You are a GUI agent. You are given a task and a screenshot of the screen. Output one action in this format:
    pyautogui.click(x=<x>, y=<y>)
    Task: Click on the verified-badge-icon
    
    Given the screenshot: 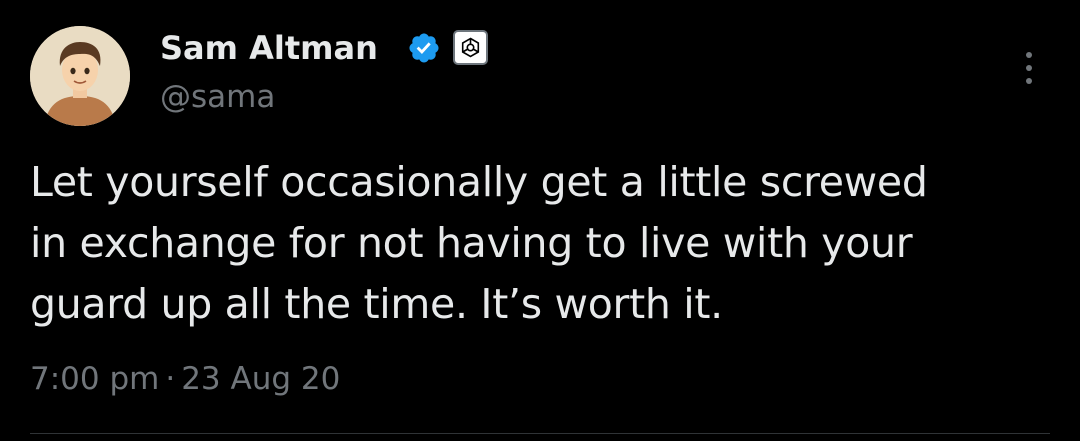 What is the action you would take?
    pyautogui.click(x=424, y=48)
    